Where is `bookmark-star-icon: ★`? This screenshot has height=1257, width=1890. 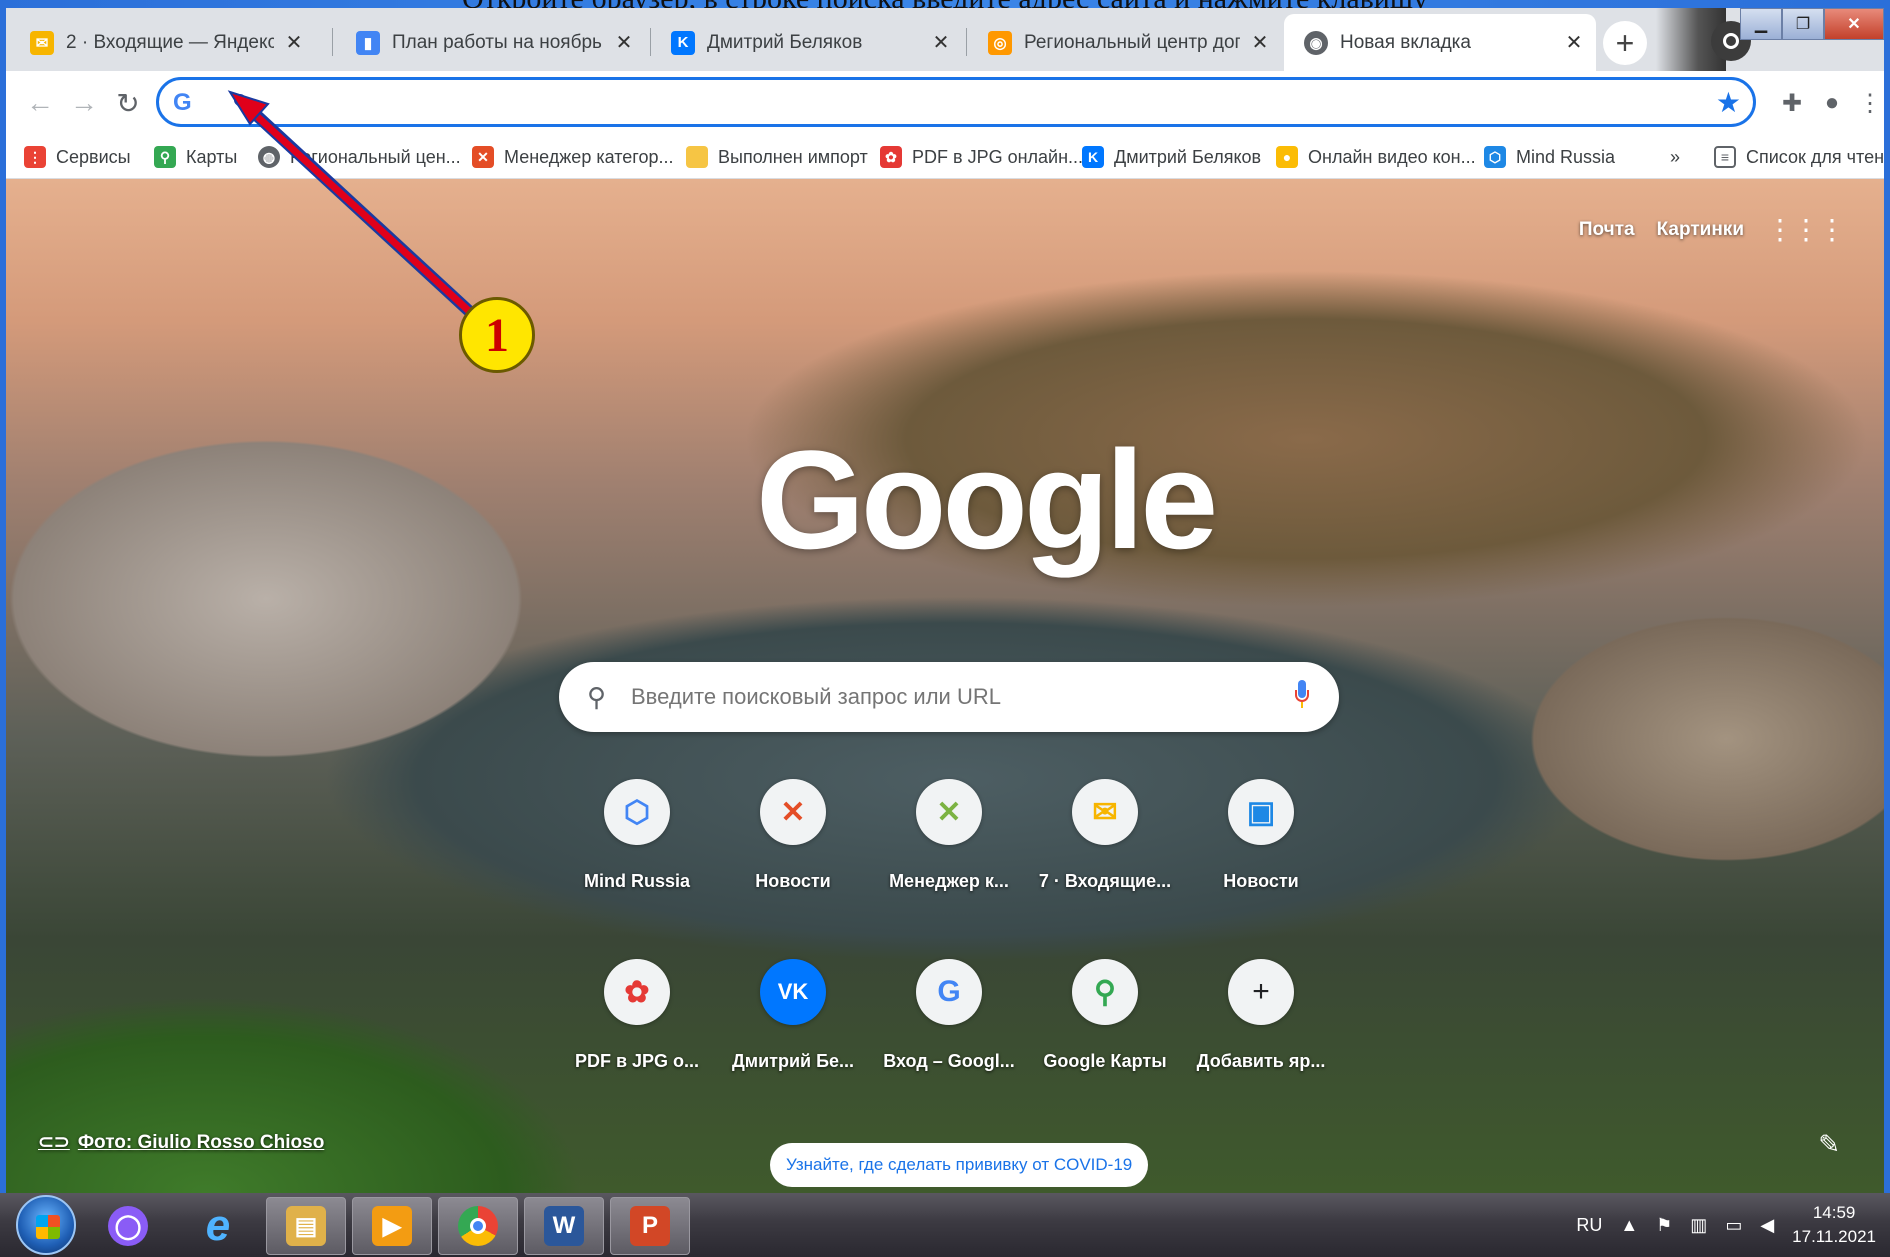
bookmark-star-icon: ★ is located at coordinates (1728, 102).